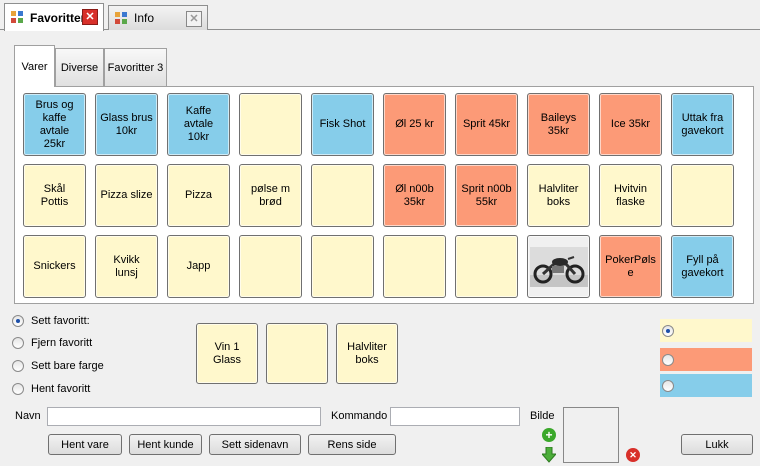  Describe the element at coordinates (270, 195) in the screenshot. I see `favorite-button: pølse m brød` at that location.